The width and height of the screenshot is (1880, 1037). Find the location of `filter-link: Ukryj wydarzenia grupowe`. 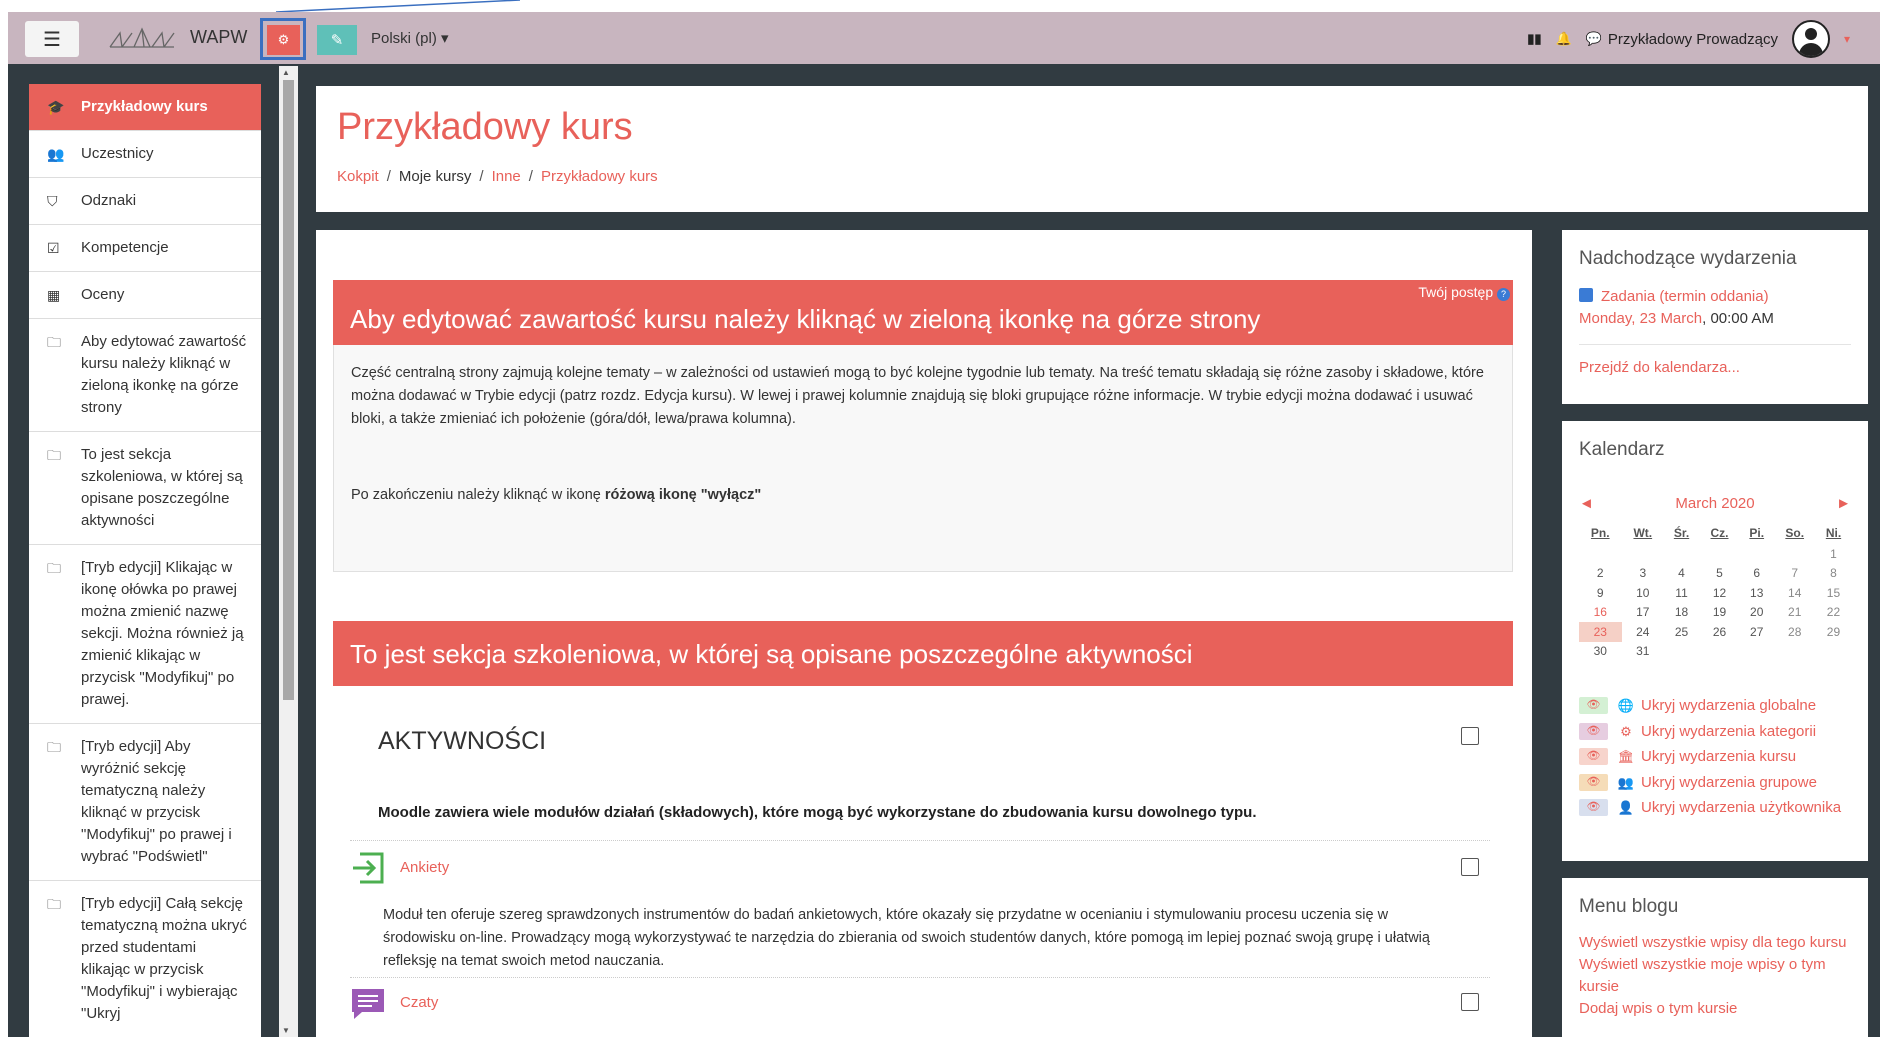

filter-link: Ukryj wydarzenia grupowe is located at coordinates (1729, 783).